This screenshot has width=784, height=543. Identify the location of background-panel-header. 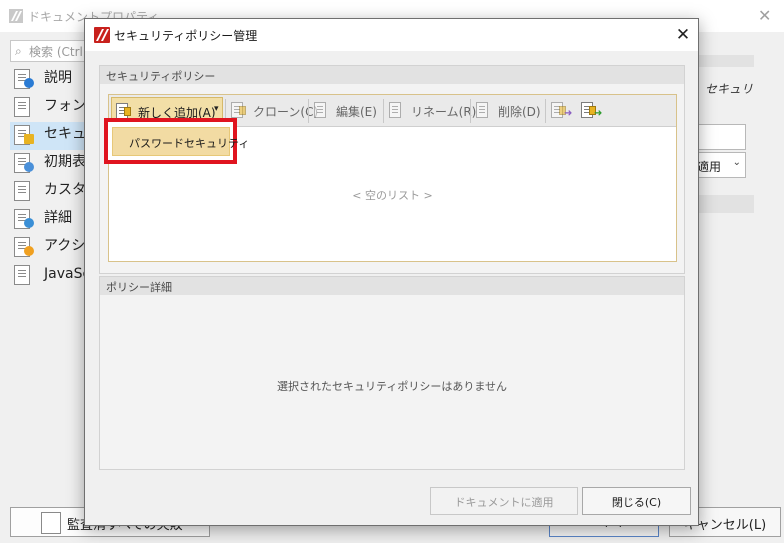
(726, 61).